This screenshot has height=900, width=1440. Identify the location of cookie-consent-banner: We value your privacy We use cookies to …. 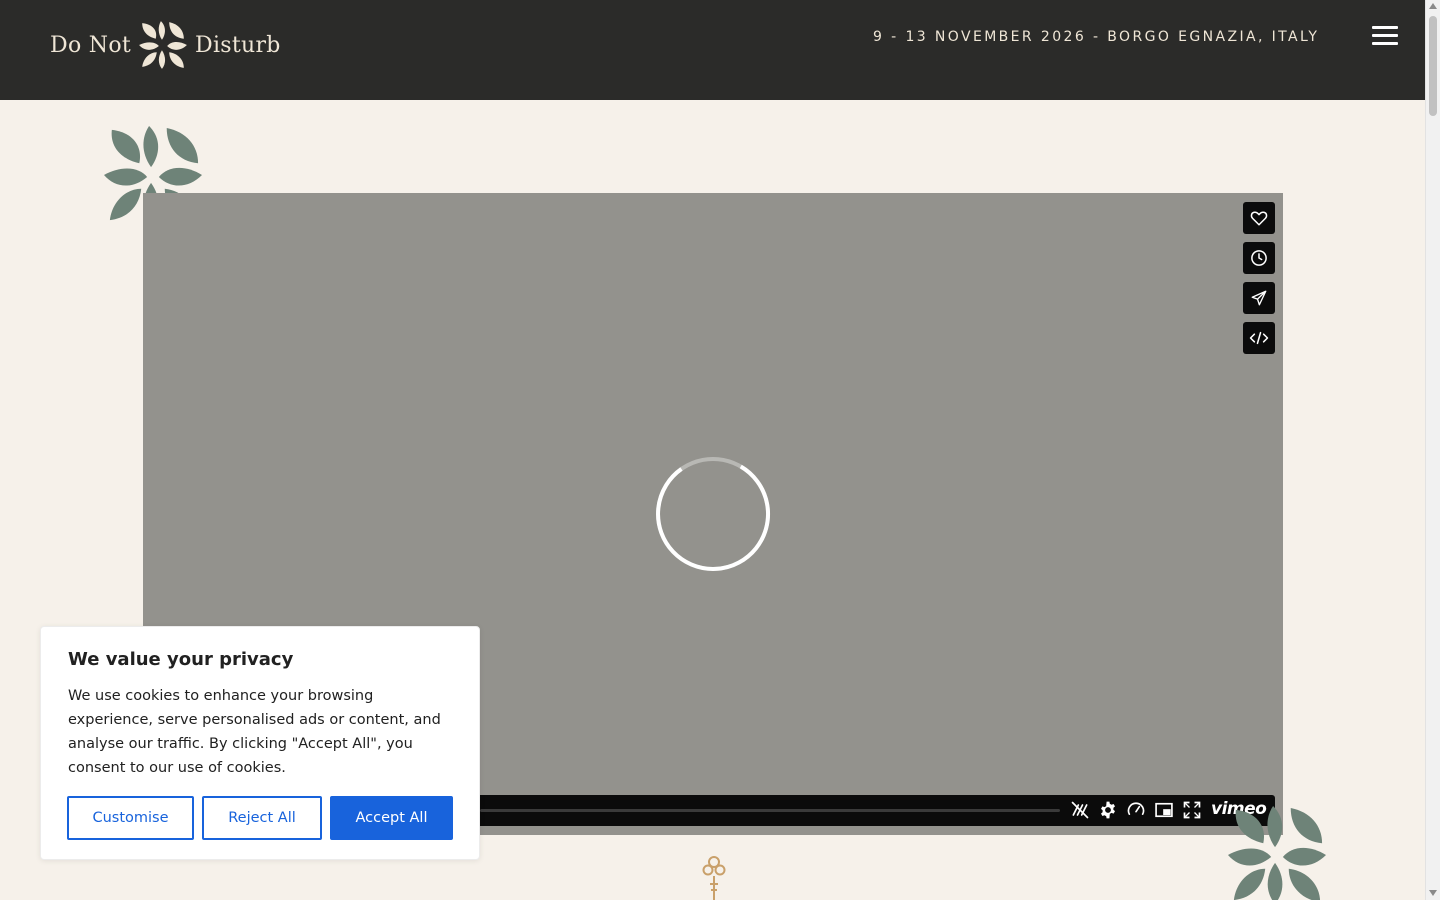
(260, 743).